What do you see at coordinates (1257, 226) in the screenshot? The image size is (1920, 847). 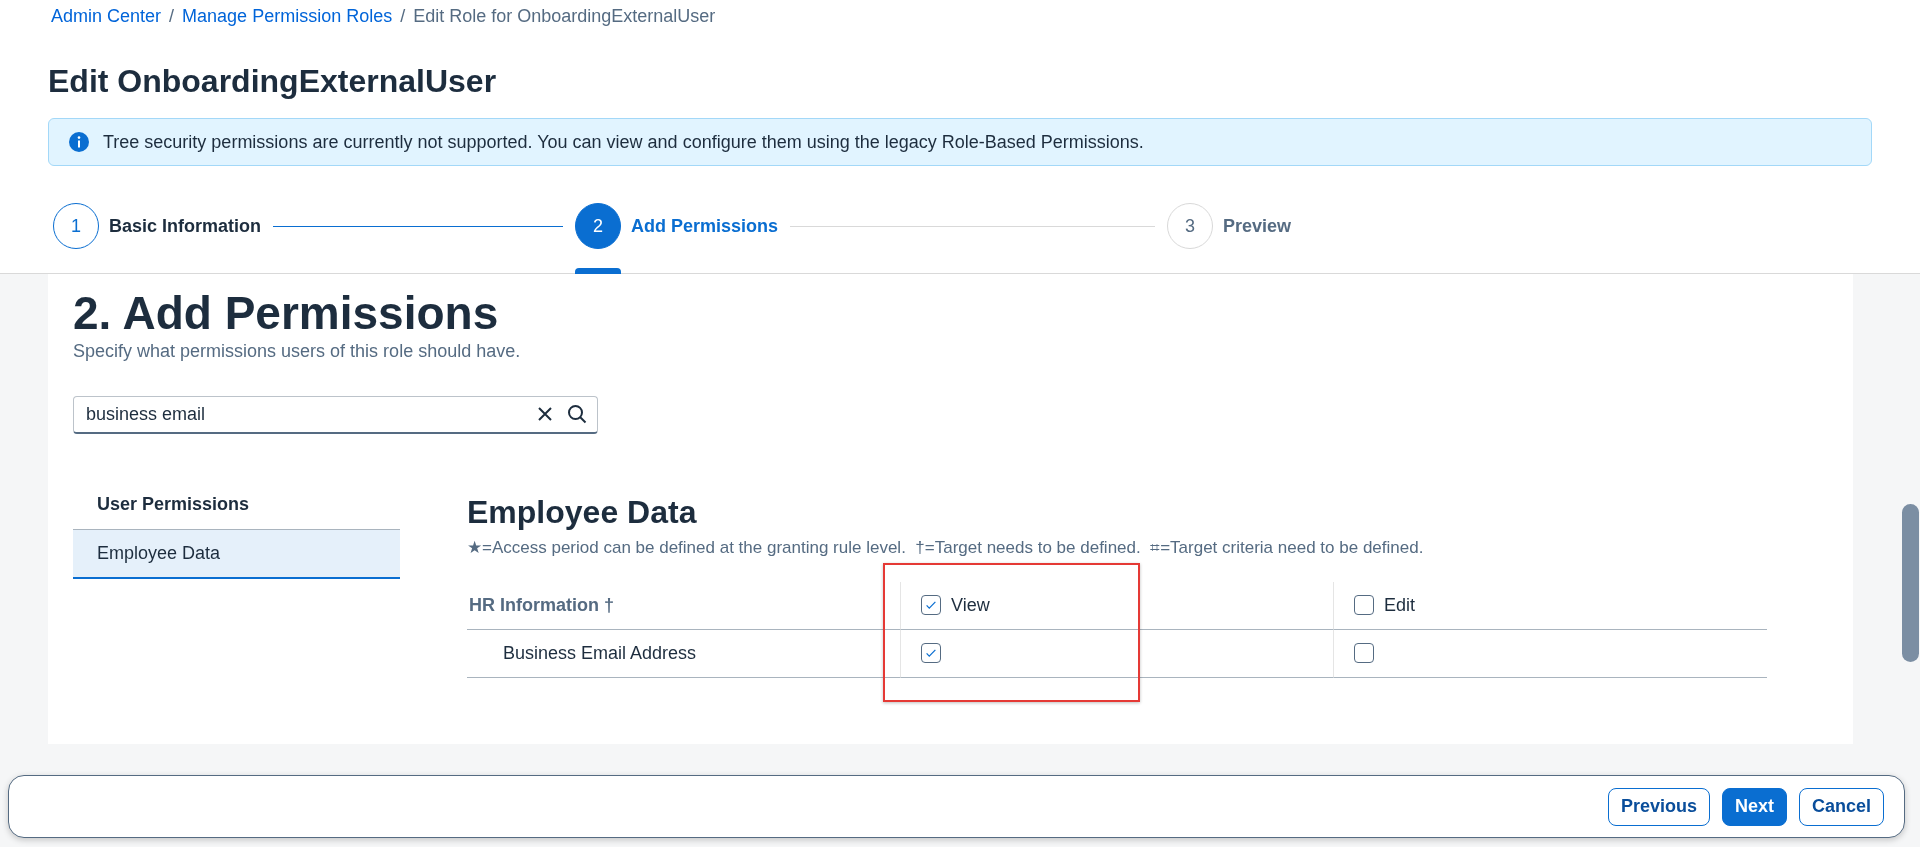 I see `step-label: Preview` at bounding box center [1257, 226].